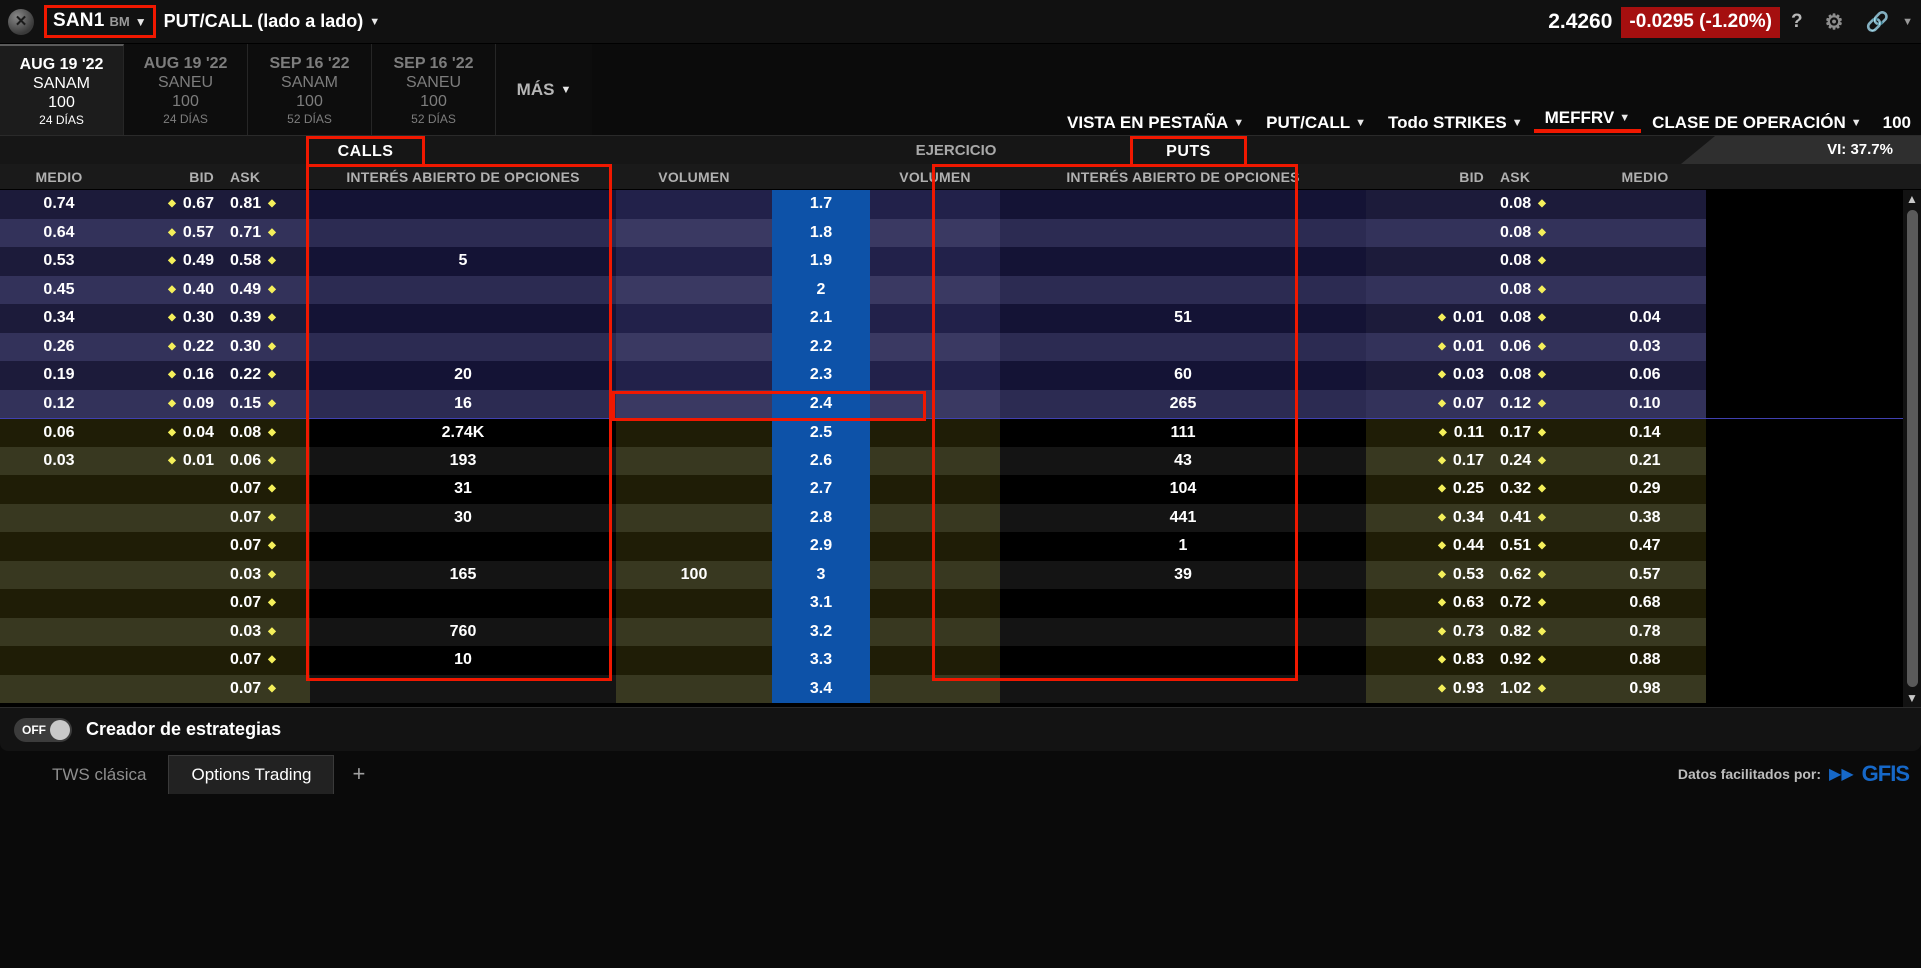 The height and width of the screenshot is (968, 1921). What do you see at coordinates (1645, 403) in the screenshot?
I see `cell-put-medio: 0.10` at bounding box center [1645, 403].